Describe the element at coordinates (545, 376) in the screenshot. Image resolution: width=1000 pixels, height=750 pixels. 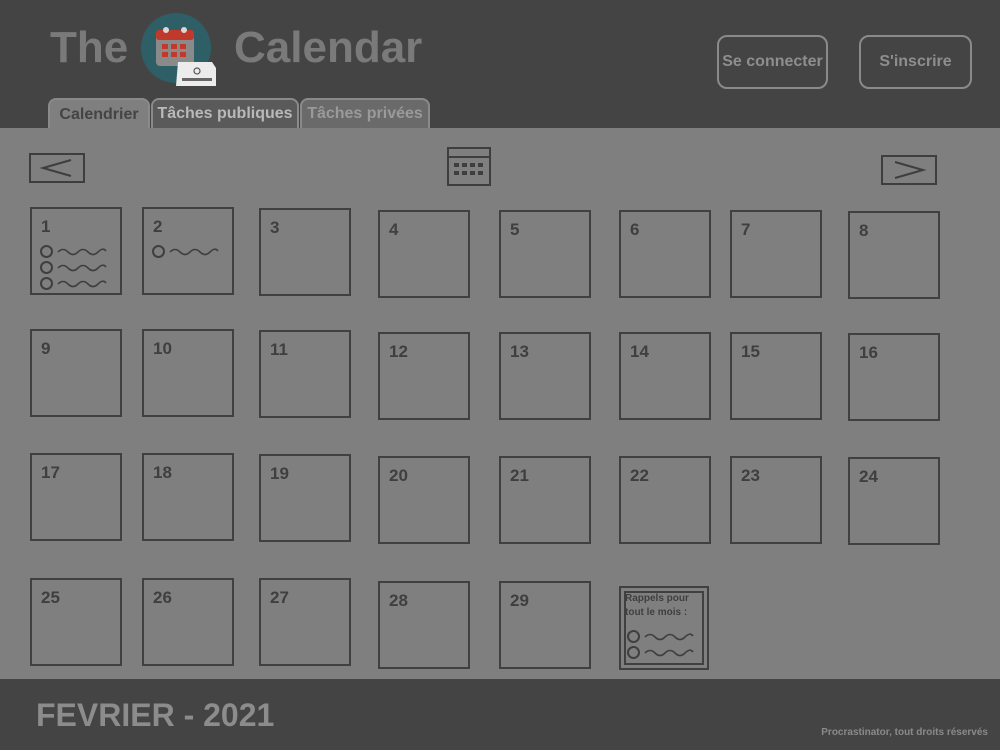
I see `day-cell: 13` at that location.